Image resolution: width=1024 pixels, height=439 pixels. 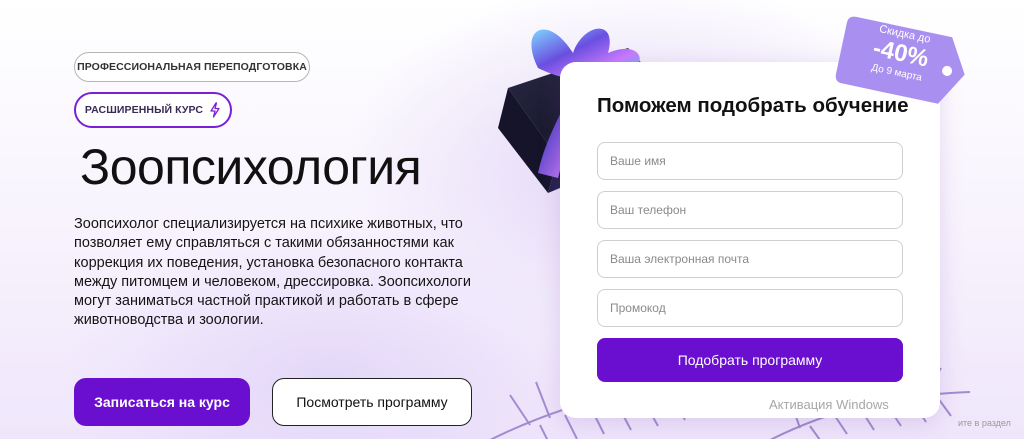 What do you see at coordinates (251, 167) in the screenshot?
I see `page-title: Зоопсихология` at bounding box center [251, 167].